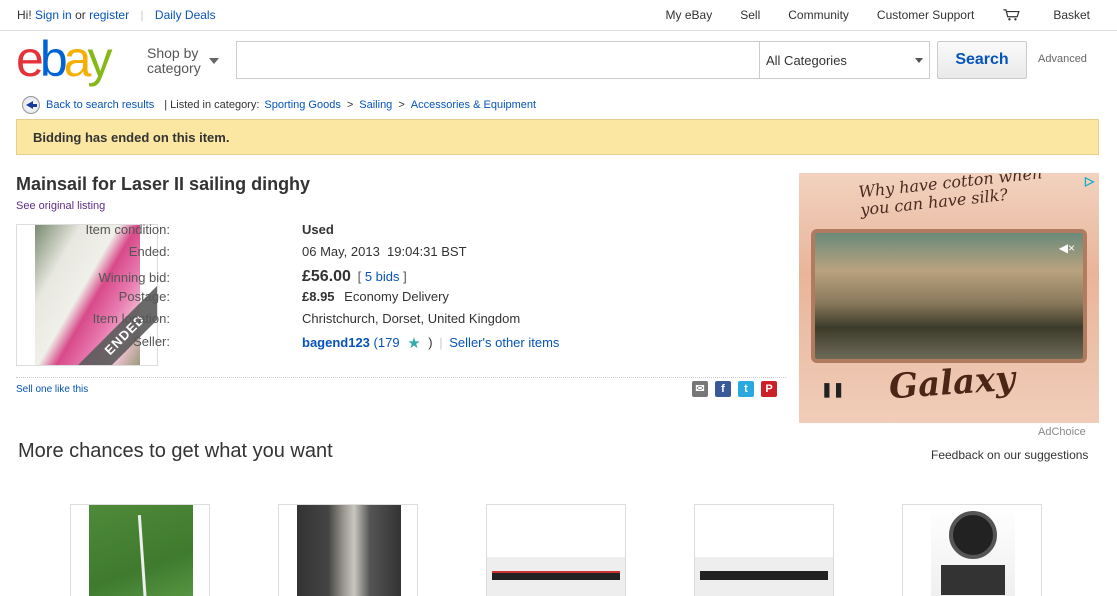  Describe the element at coordinates (163, 184) in the screenshot. I see `item-title: Mainsail for Laser II sailing dinghy` at that location.